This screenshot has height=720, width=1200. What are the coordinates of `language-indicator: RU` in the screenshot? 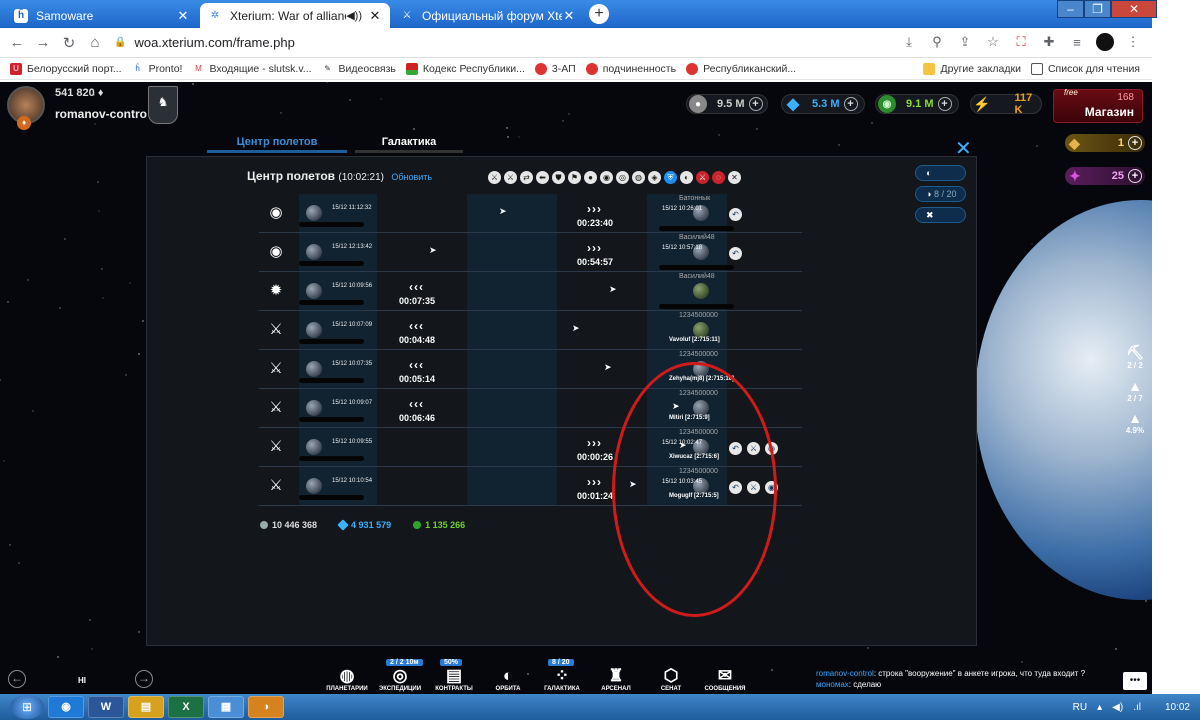 It's located at (1080, 707).